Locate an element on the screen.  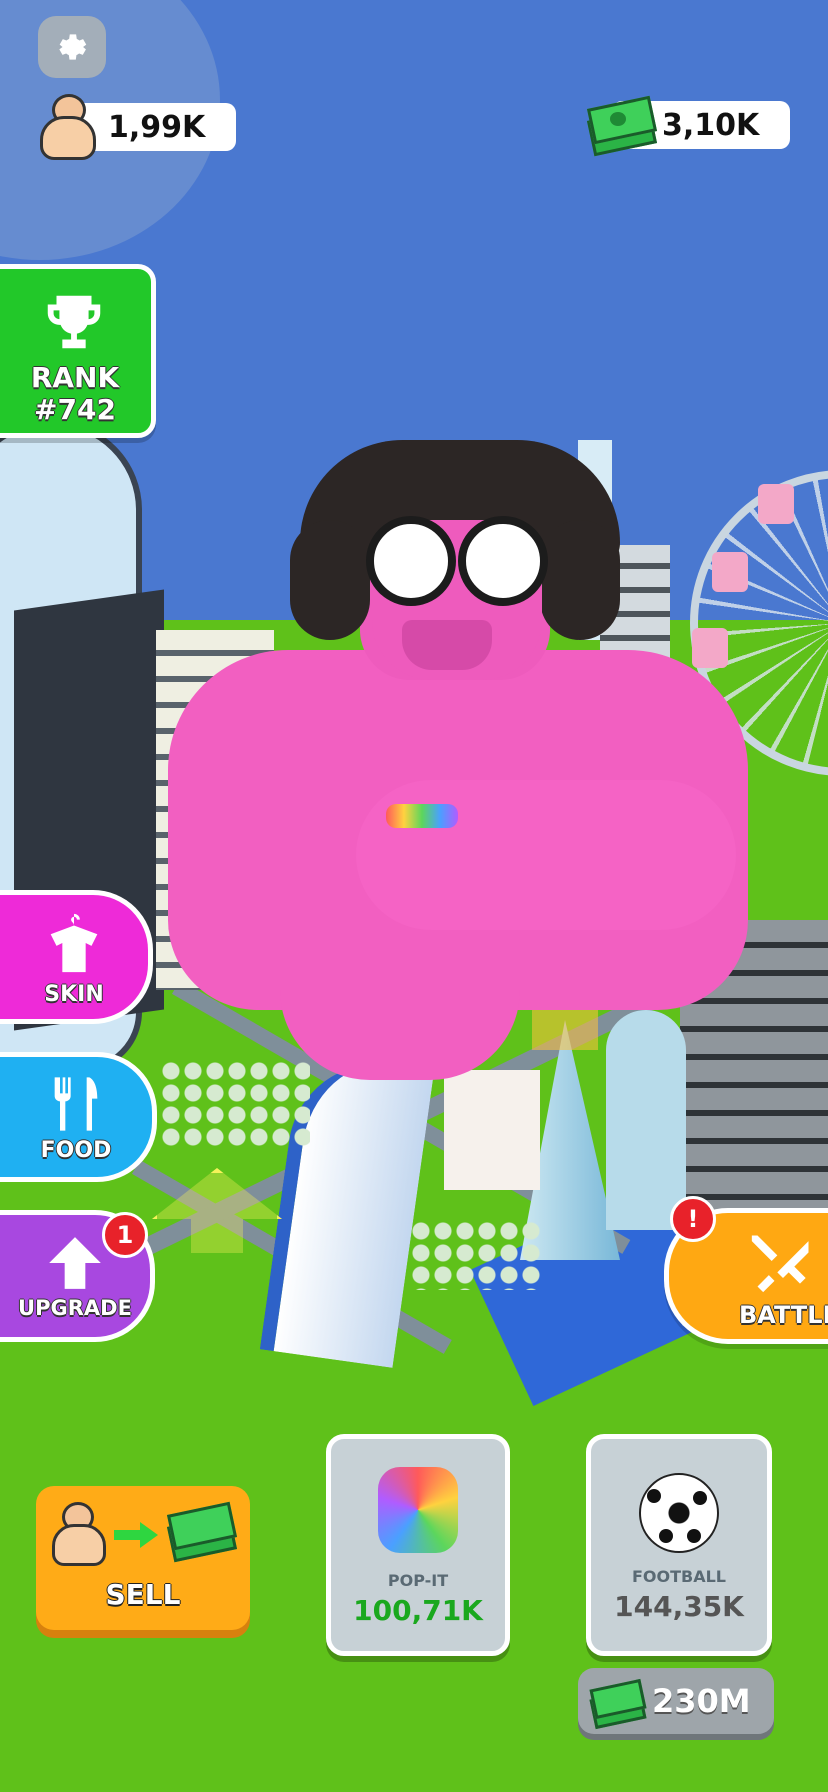
battle-badge-mark: ! is located at coordinates (693, 1219).